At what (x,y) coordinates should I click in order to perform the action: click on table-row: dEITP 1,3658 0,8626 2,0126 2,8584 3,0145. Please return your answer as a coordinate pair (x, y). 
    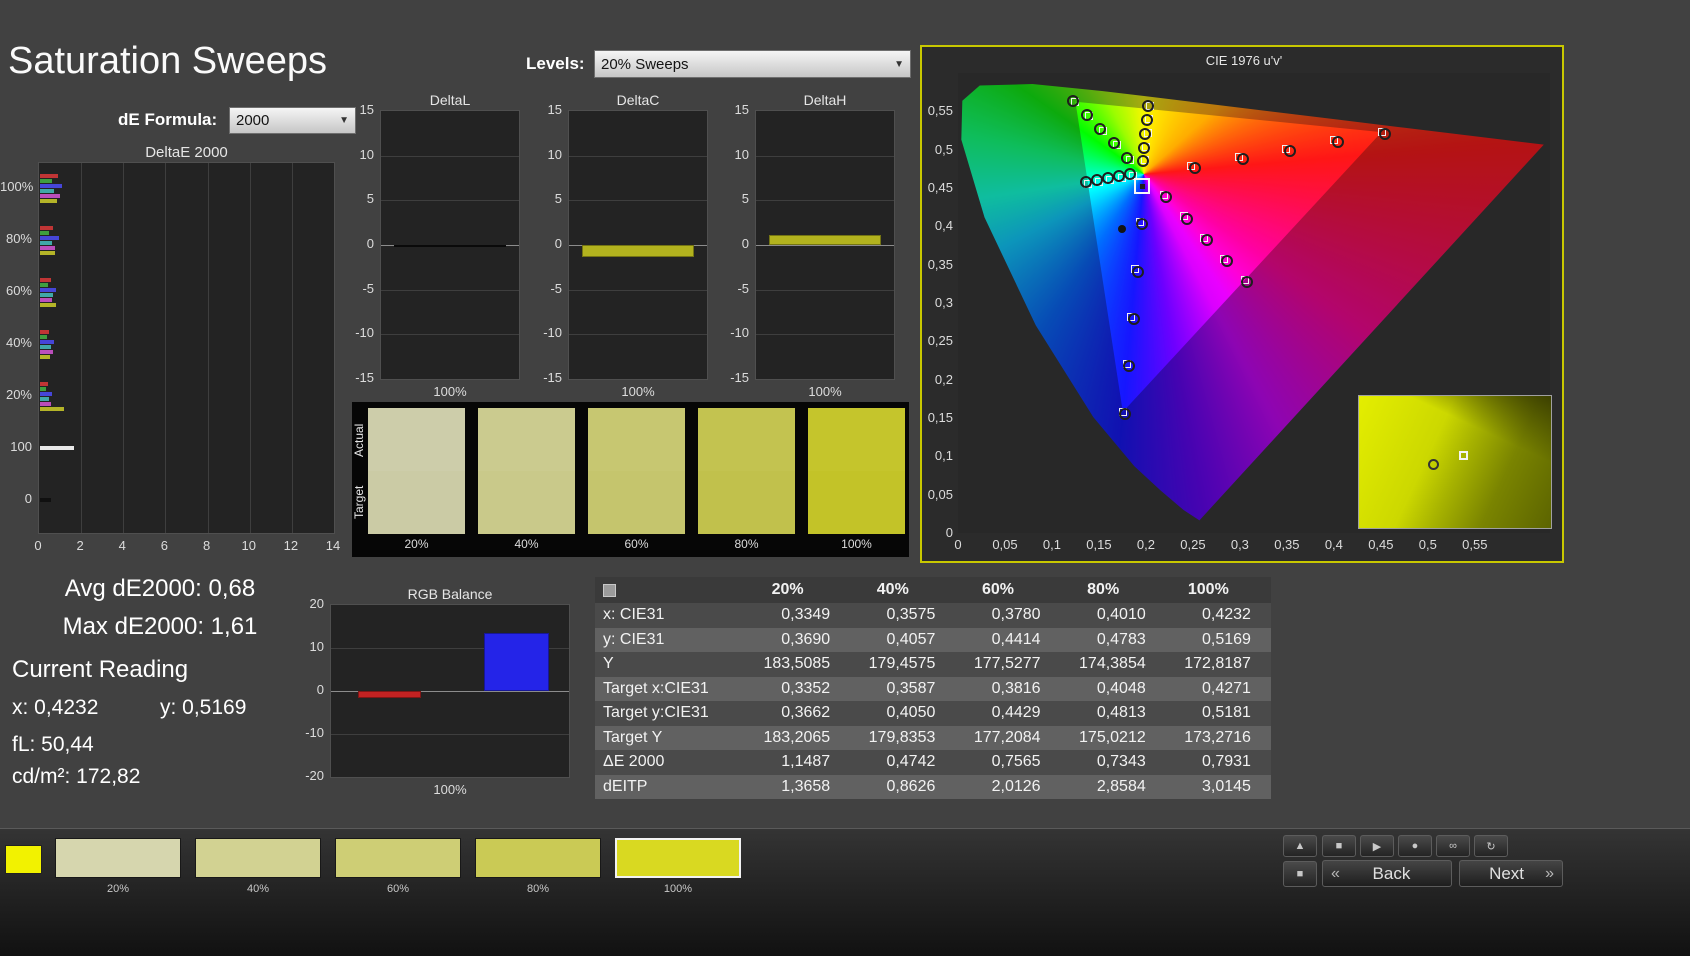
    Looking at the image, I should click on (933, 786).